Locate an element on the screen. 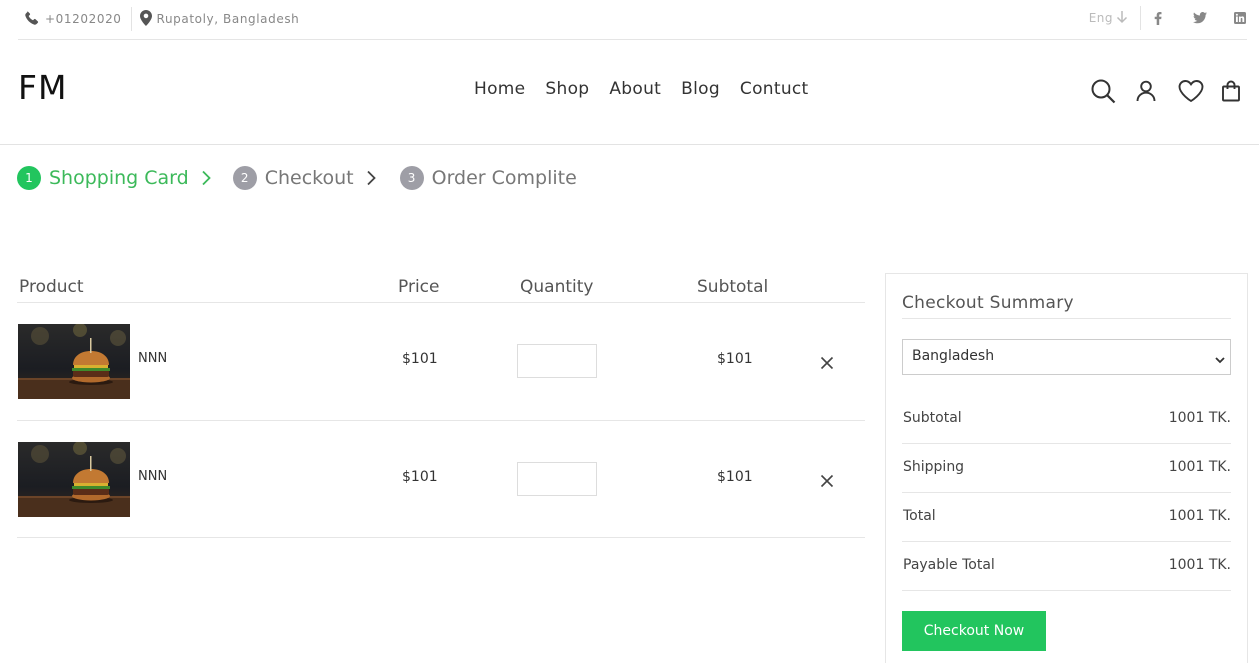 Image resolution: width=1259 pixels, height=663 pixels. nav-blog: Blog is located at coordinates (700, 89).